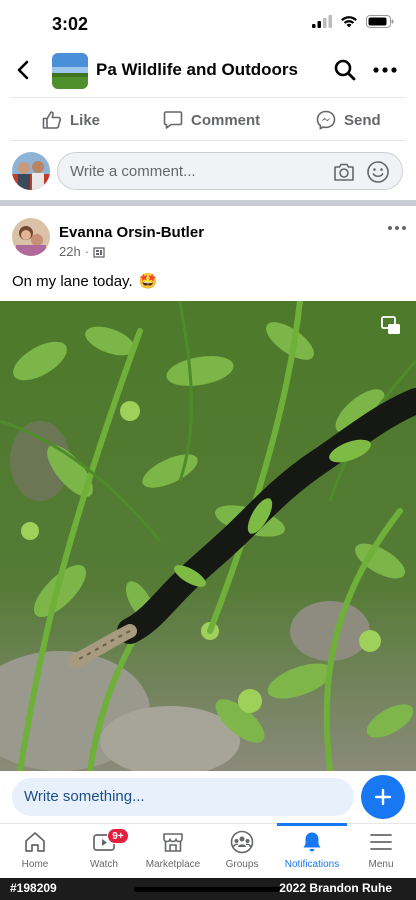 Image resolution: width=416 pixels, height=900 pixels. I want to click on tab-label-marketplace: Marketplace, so click(173, 864).